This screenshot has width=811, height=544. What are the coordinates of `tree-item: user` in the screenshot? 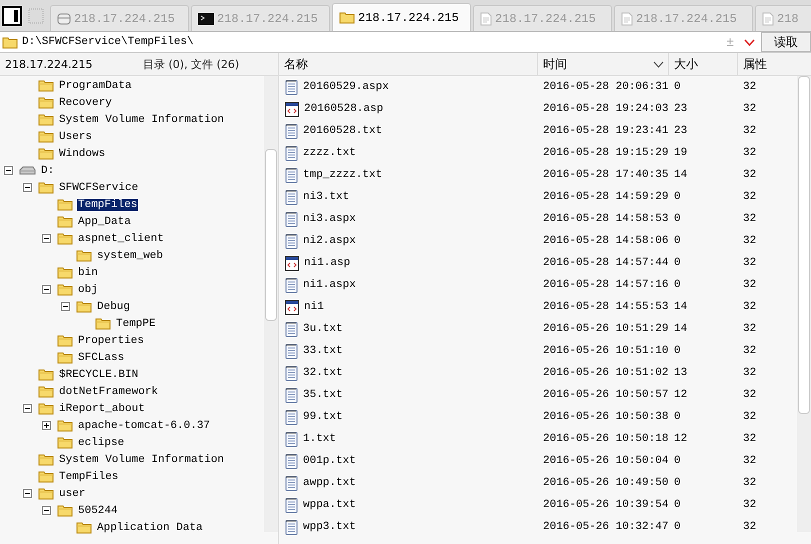 It's located at (72, 494).